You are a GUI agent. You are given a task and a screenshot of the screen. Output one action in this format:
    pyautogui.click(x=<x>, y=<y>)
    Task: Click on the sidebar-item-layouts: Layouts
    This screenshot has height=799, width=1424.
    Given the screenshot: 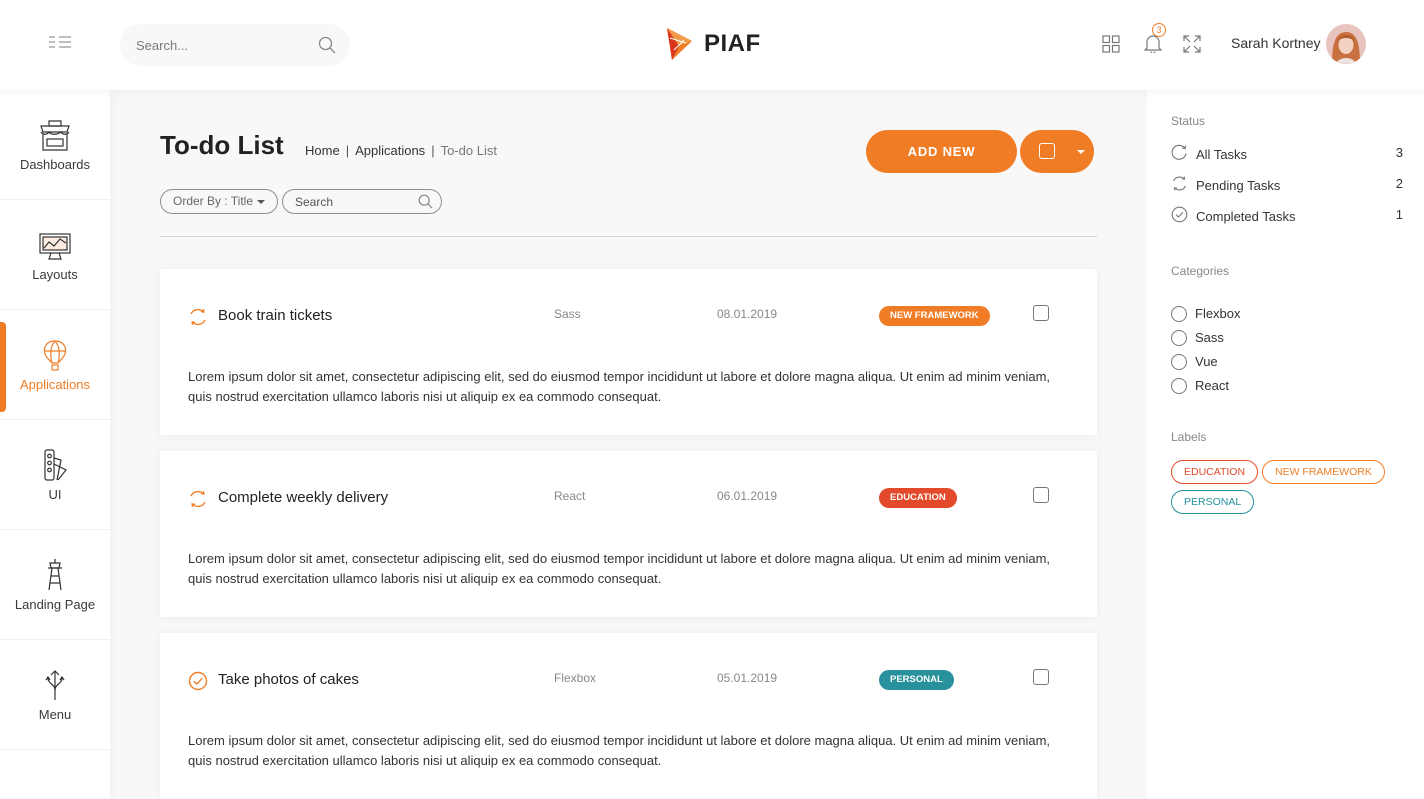 What is the action you would take?
    pyautogui.click(x=55, y=255)
    